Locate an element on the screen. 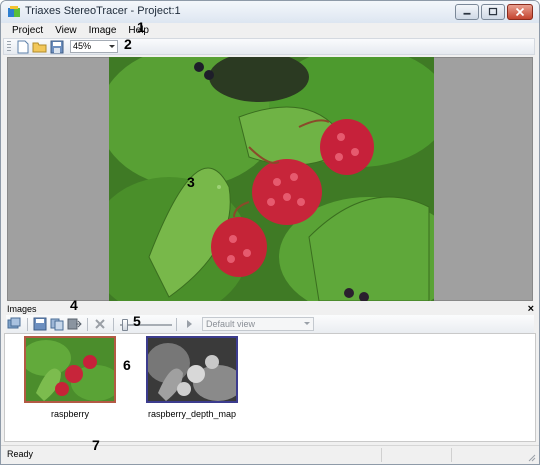 The width and height of the screenshot is (540, 465). maximize-button is located at coordinates (493, 12).